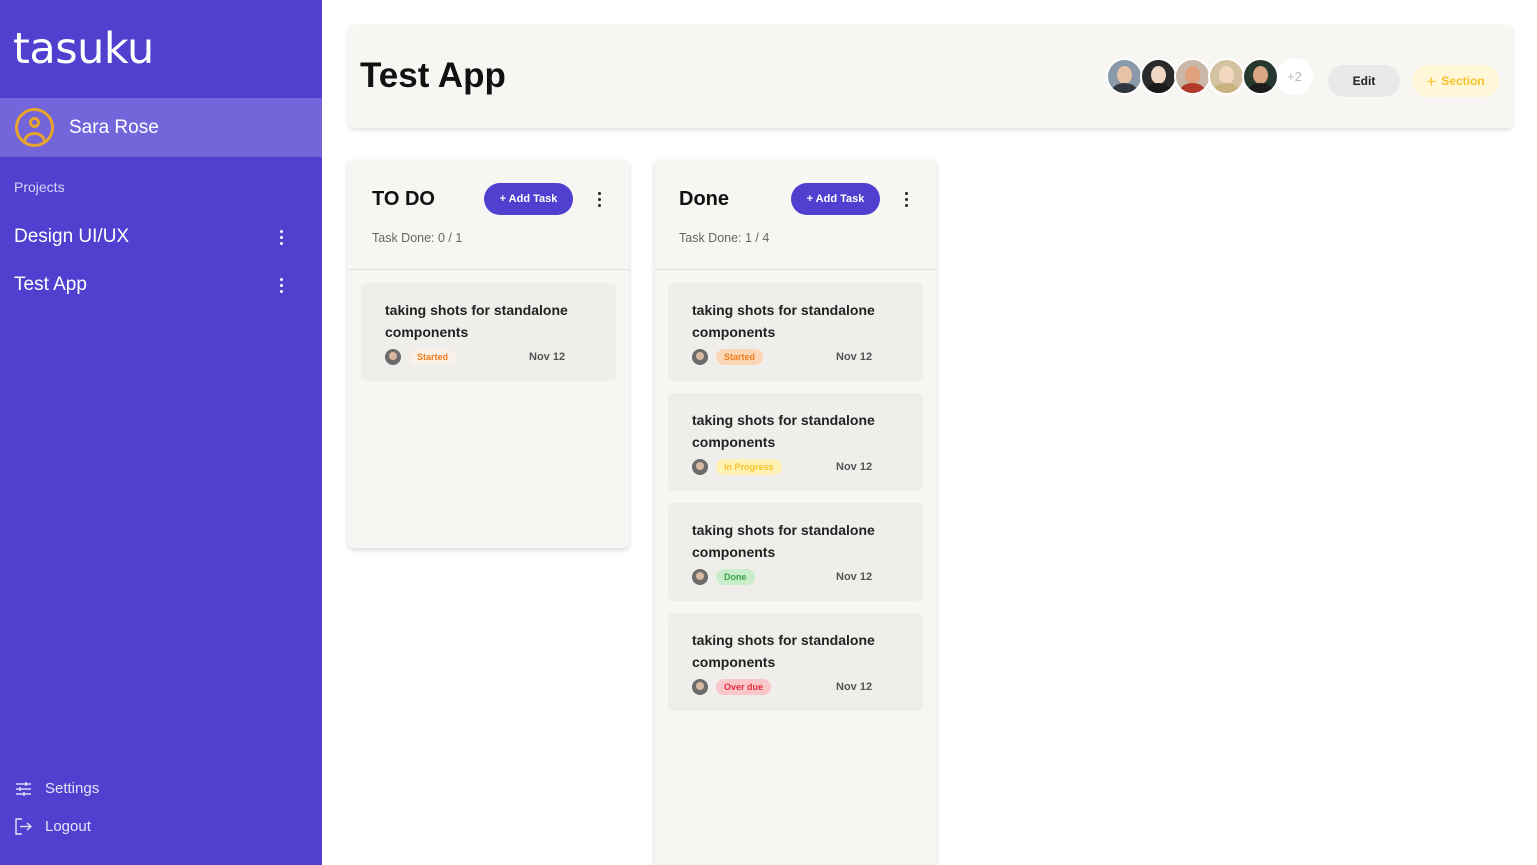 This screenshot has width=1537, height=865. What do you see at coordinates (724, 238) in the screenshot?
I see `task-done-count: Task Done: 1 / 4` at bounding box center [724, 238].